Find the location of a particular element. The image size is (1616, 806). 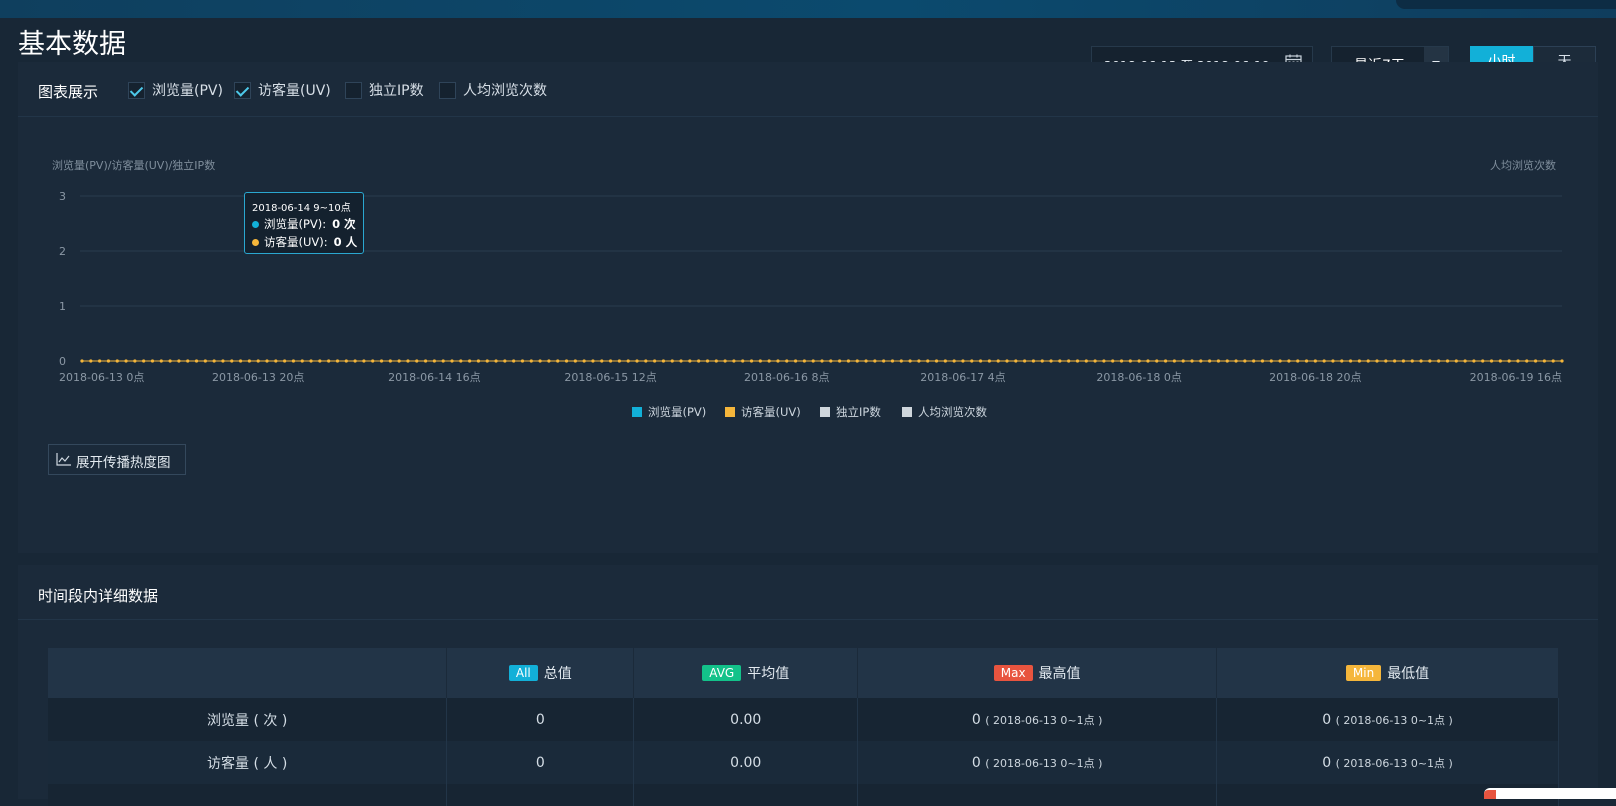

legend-item-pv: 浏览量(PV) is located at coordinates (669, 412).